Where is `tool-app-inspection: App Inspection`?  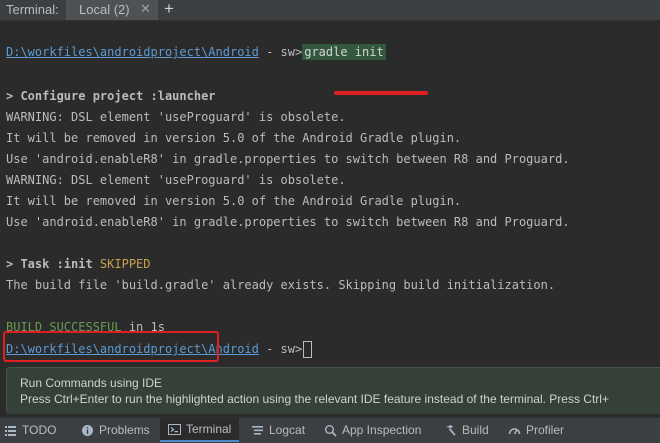 tool-app-inspection: App Inspection is located at coordinates (372, 430).